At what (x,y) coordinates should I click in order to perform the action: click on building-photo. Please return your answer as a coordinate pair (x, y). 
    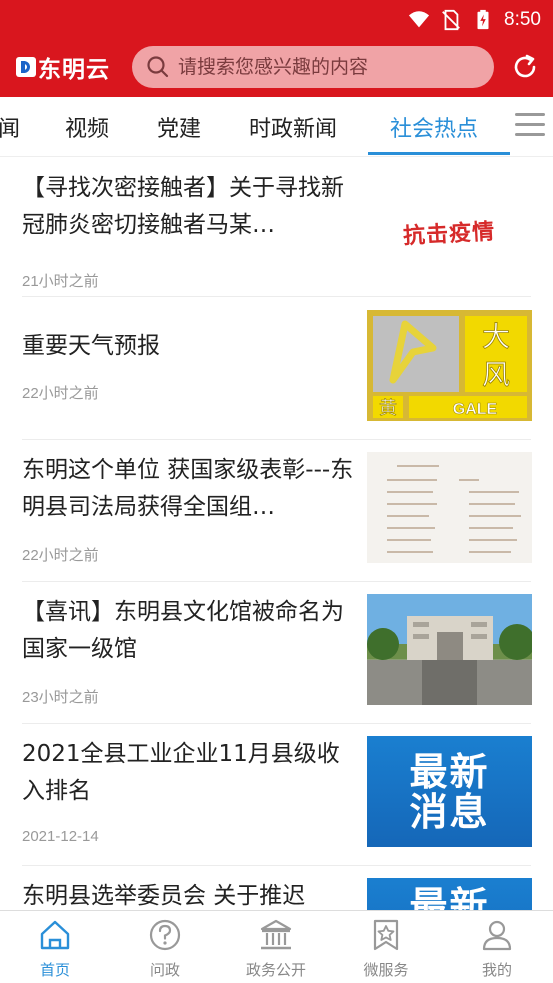
    Looking at the image, I should click on (449, 649).